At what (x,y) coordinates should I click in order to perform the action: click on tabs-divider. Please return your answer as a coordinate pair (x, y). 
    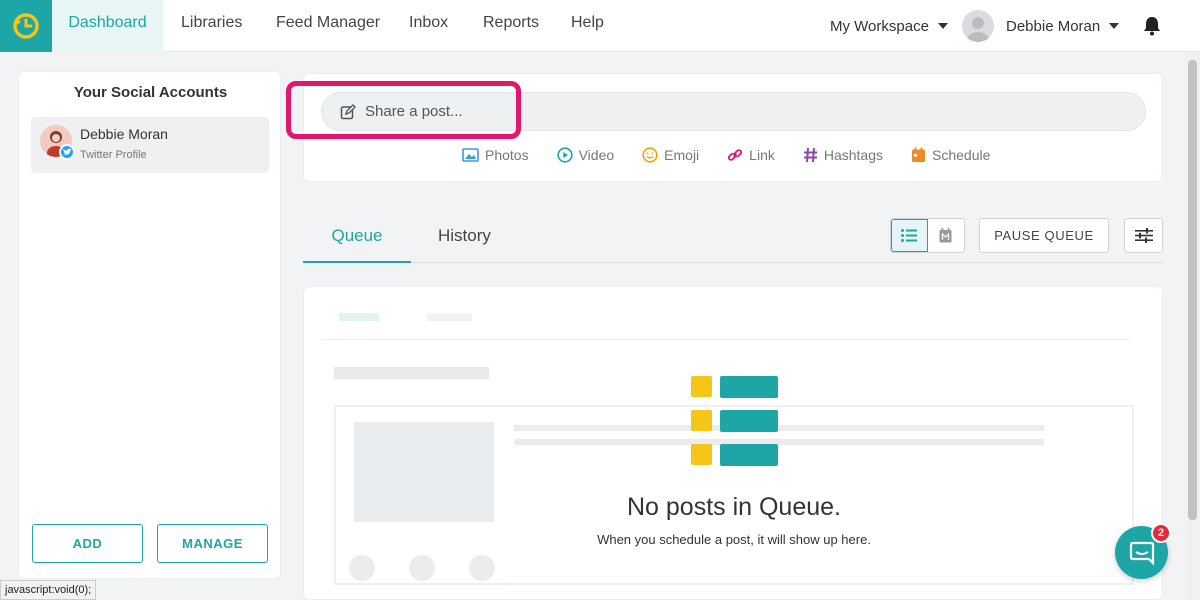
    Looking at the image, I should click on (733, 262).